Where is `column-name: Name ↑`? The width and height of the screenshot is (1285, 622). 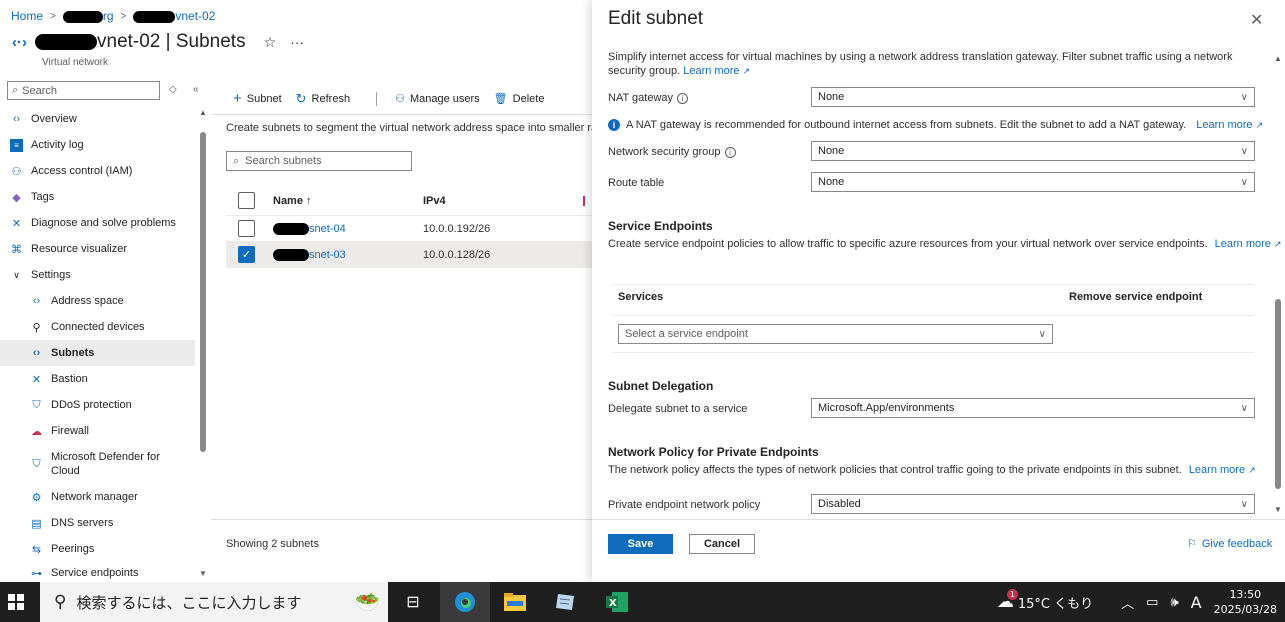
column-name: Name ↑ is located at coordinates (348, 201).